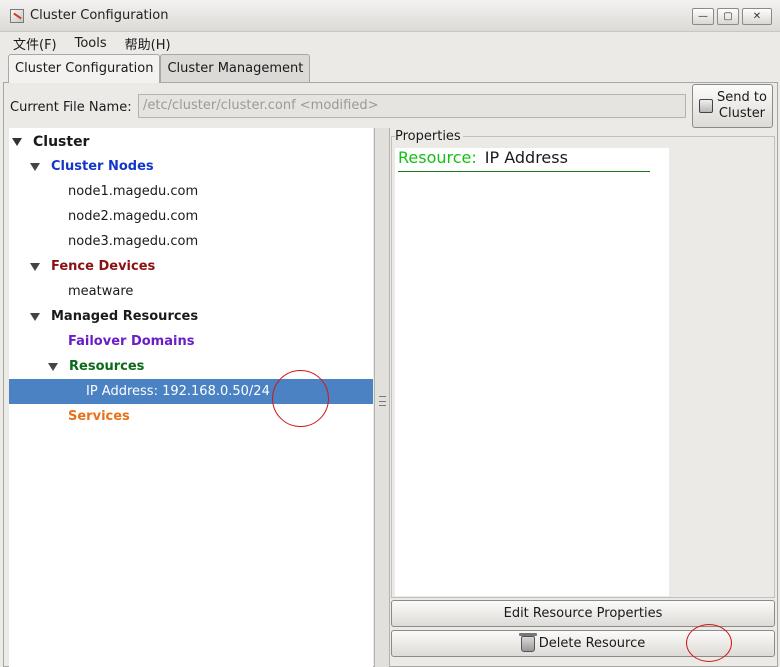 This screenshot has height=667, width=780. Describe the element at coordinates (84, 68) in the screenshot. I see `tab-cluster-configuration: Cluster Configuration` at that location.